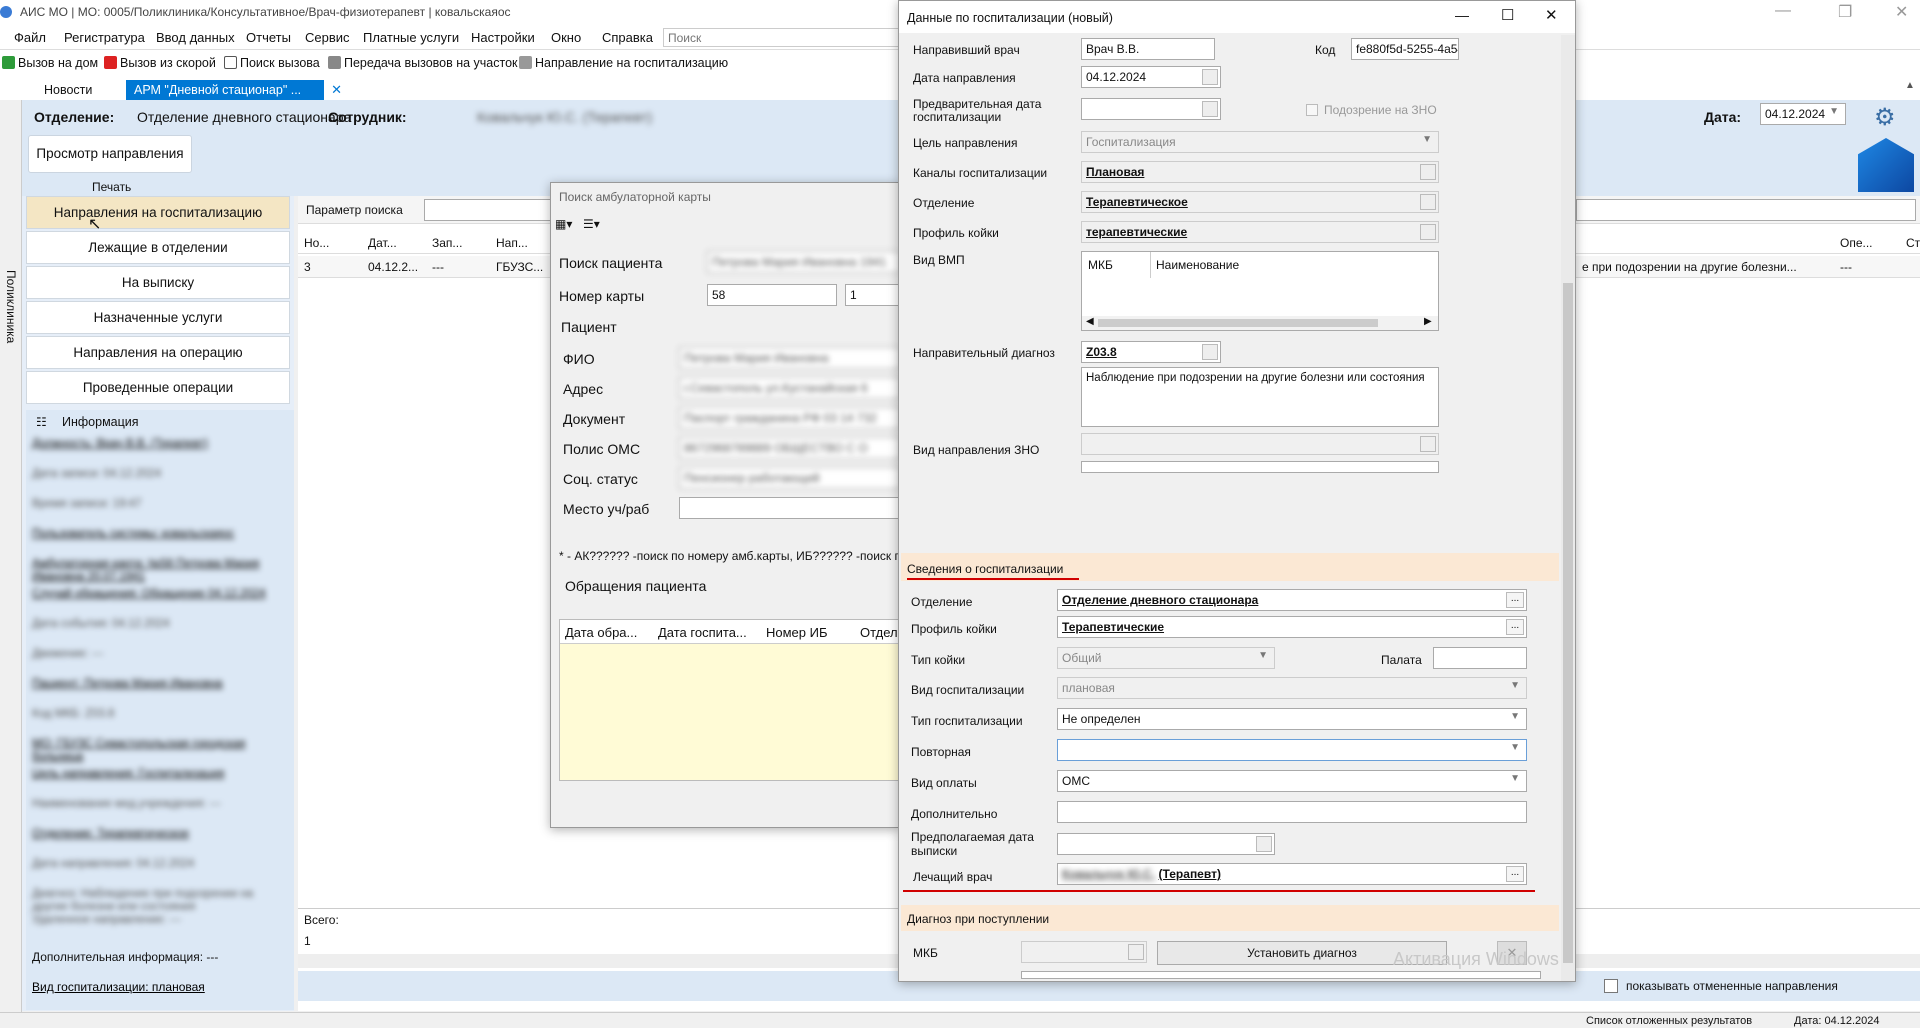  What do you see at coordinates (1507, 15) in the screenshot?
I see `maximize-icon: ☐` at bounding box center [1507, 15].